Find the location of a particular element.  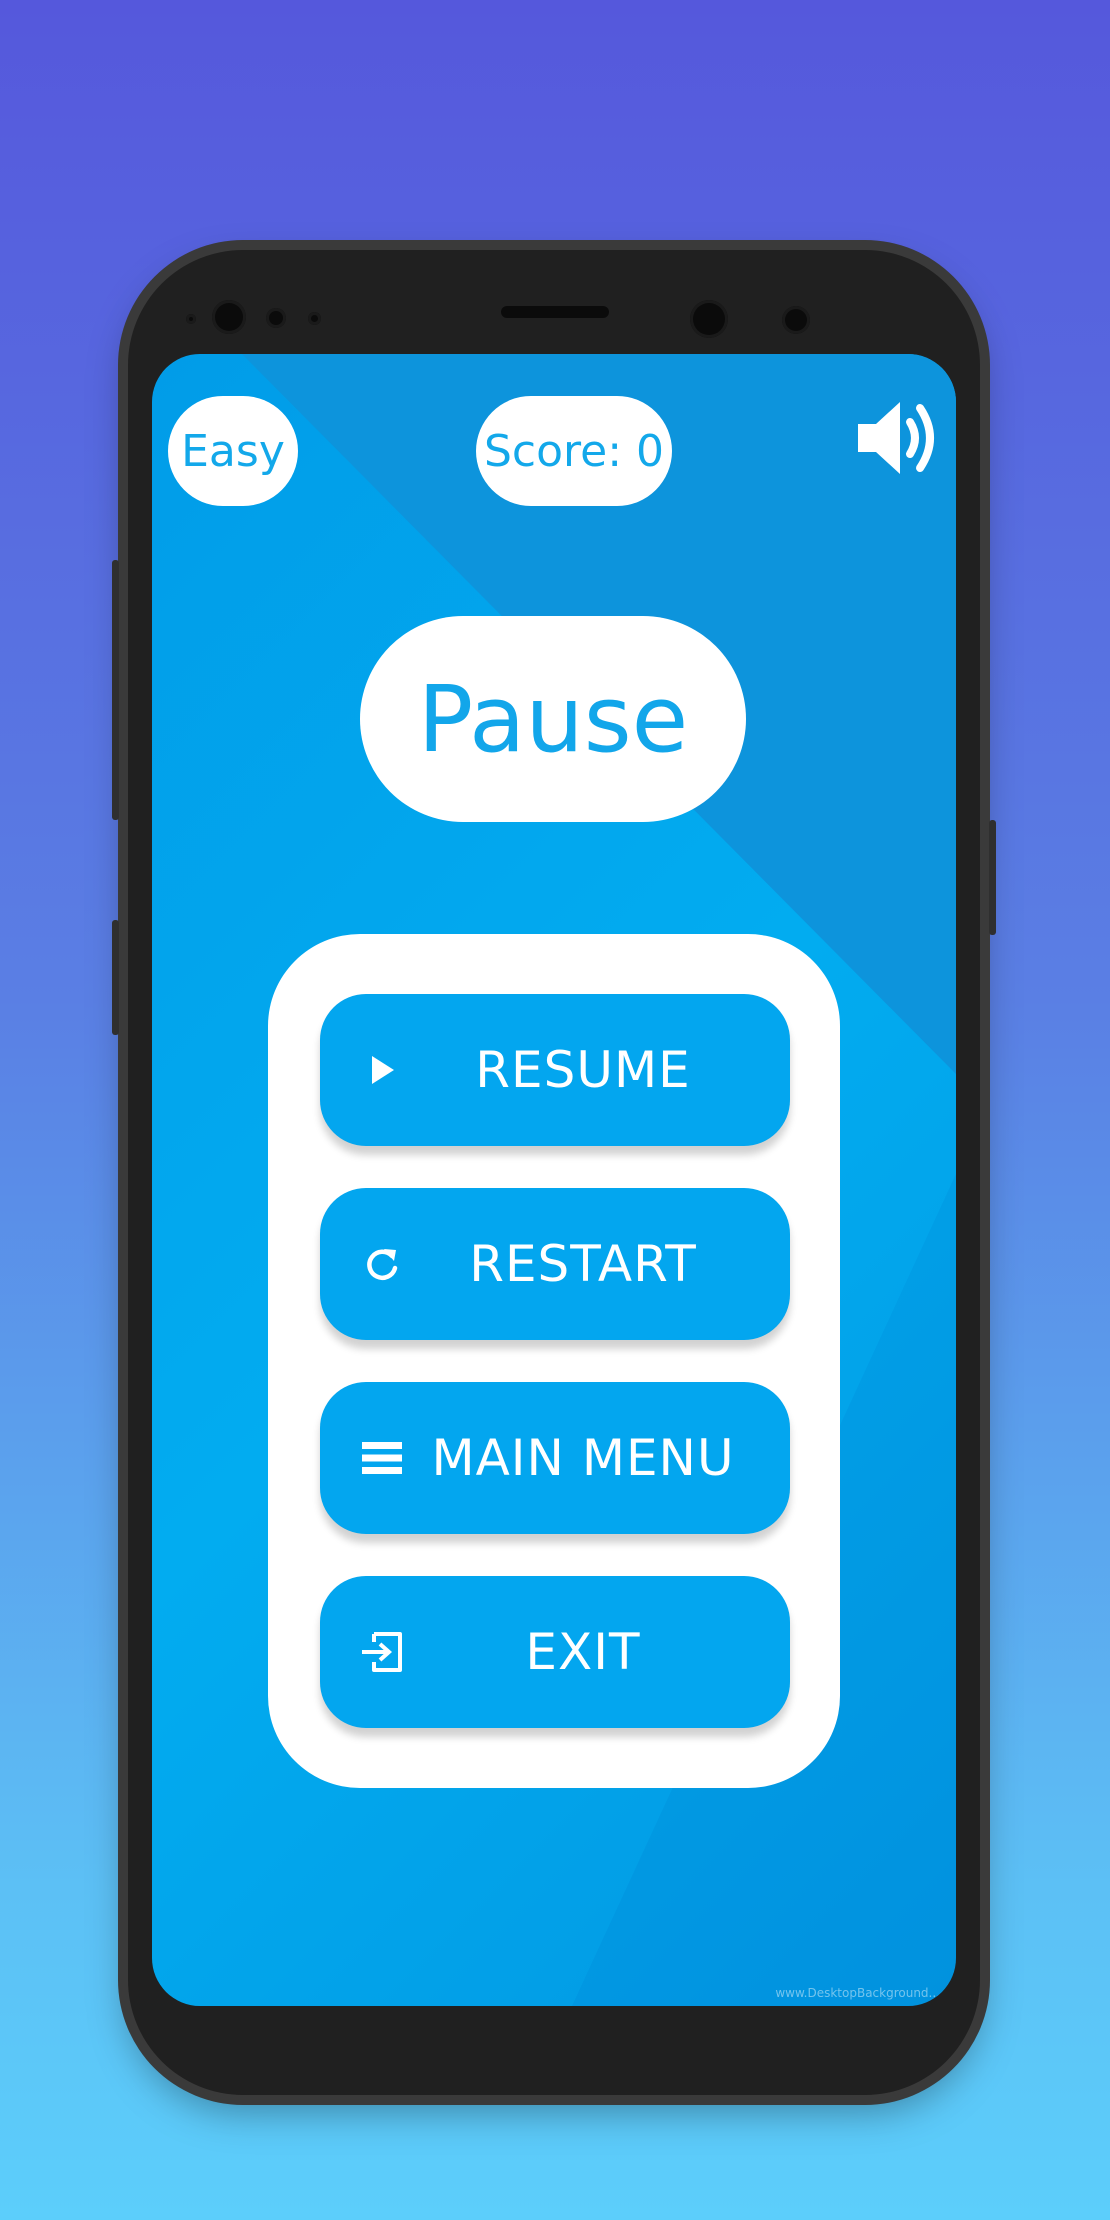

play-icon is located at coordinates (383, 1070).